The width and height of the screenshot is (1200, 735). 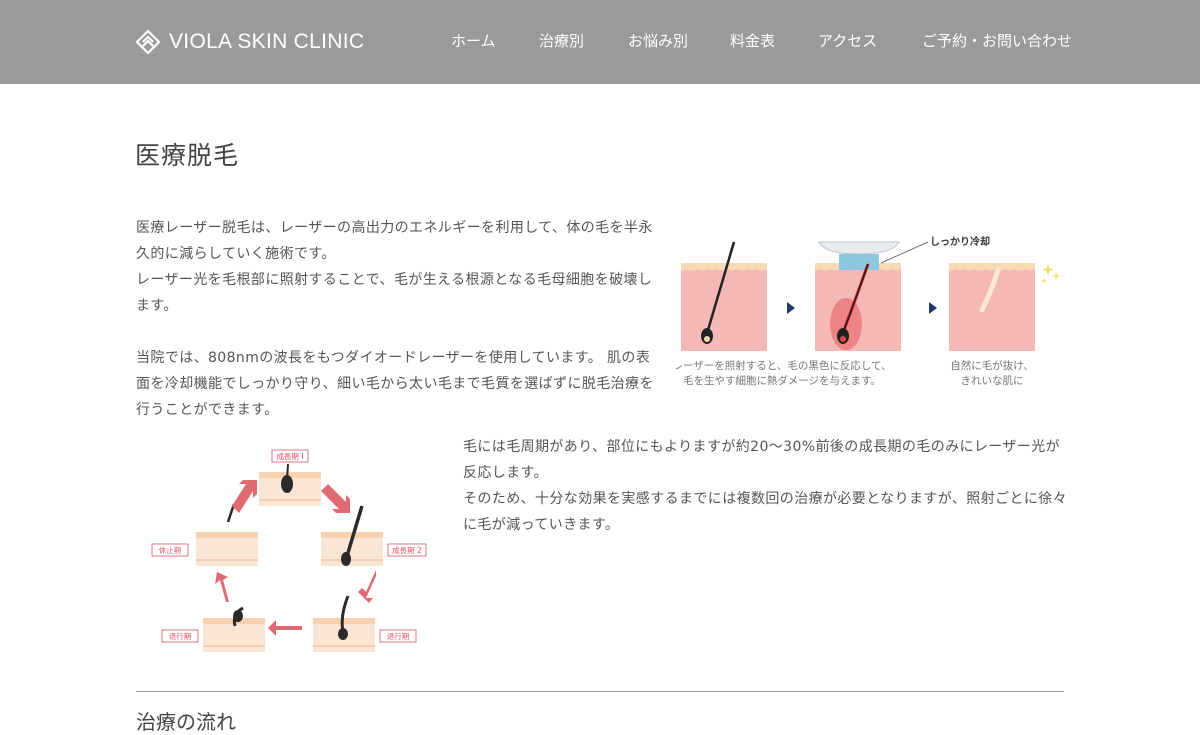 I want to click on next-section-heading: 治療の流れ, so click(x=186, y=722).